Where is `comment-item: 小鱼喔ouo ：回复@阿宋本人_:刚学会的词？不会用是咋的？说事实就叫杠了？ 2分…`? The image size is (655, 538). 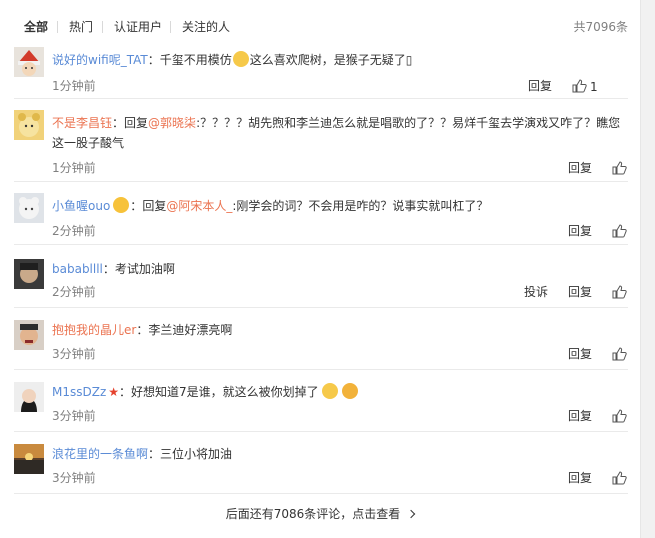 comment-item: 小鱼喔ouo ：回复@阿宋本人_:刚学会的词？不会用是咋的？说事实就叫杠了？ 2分… is located at coordinates (321, 219).